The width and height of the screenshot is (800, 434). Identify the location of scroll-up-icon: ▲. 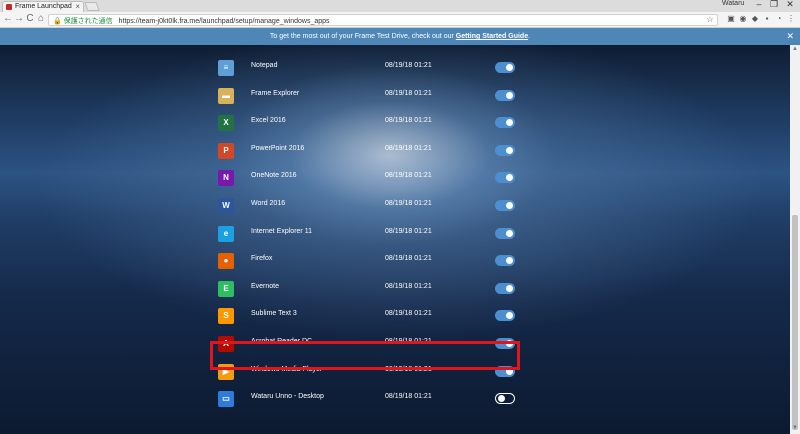
(795, 49).